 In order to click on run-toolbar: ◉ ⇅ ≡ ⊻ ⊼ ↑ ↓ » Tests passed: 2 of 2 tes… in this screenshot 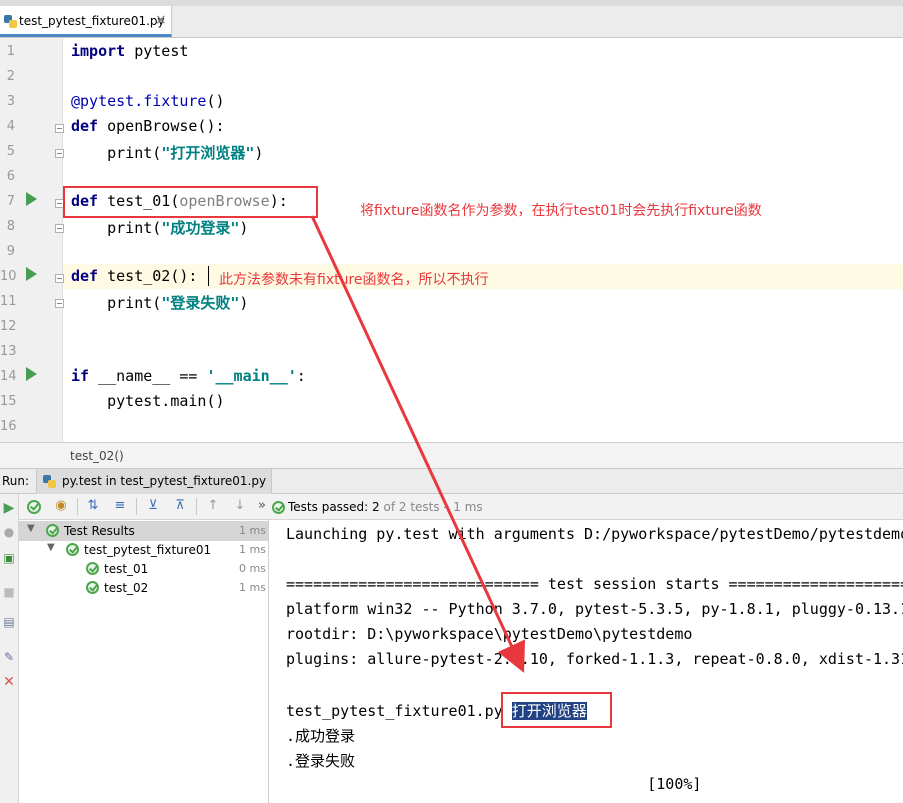, I will do `click(451, 507)`.